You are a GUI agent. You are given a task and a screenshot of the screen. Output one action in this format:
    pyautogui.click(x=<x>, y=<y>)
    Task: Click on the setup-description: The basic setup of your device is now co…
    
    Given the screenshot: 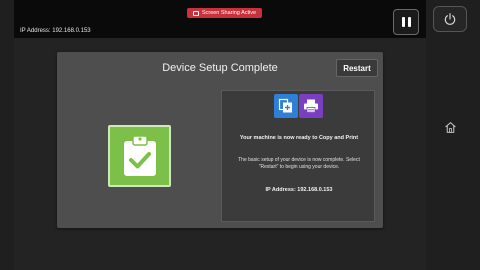 What is the action you would take?
    pyautogui.click(x=299, y=163)
    